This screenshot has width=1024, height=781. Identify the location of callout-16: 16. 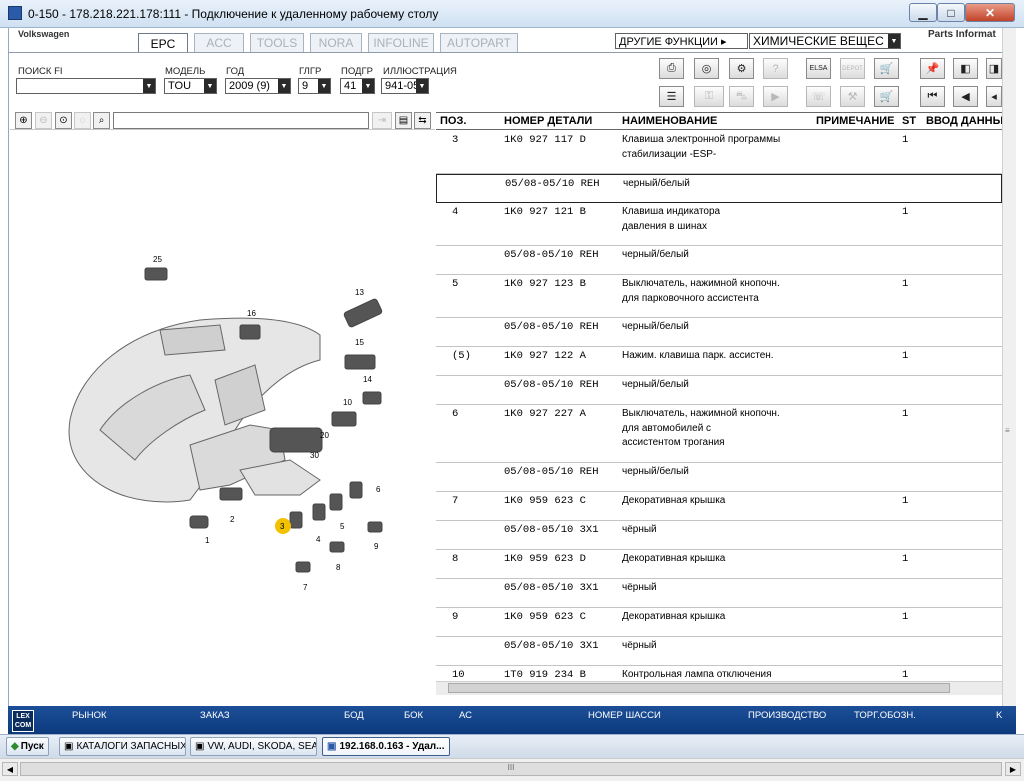
(251, 313).